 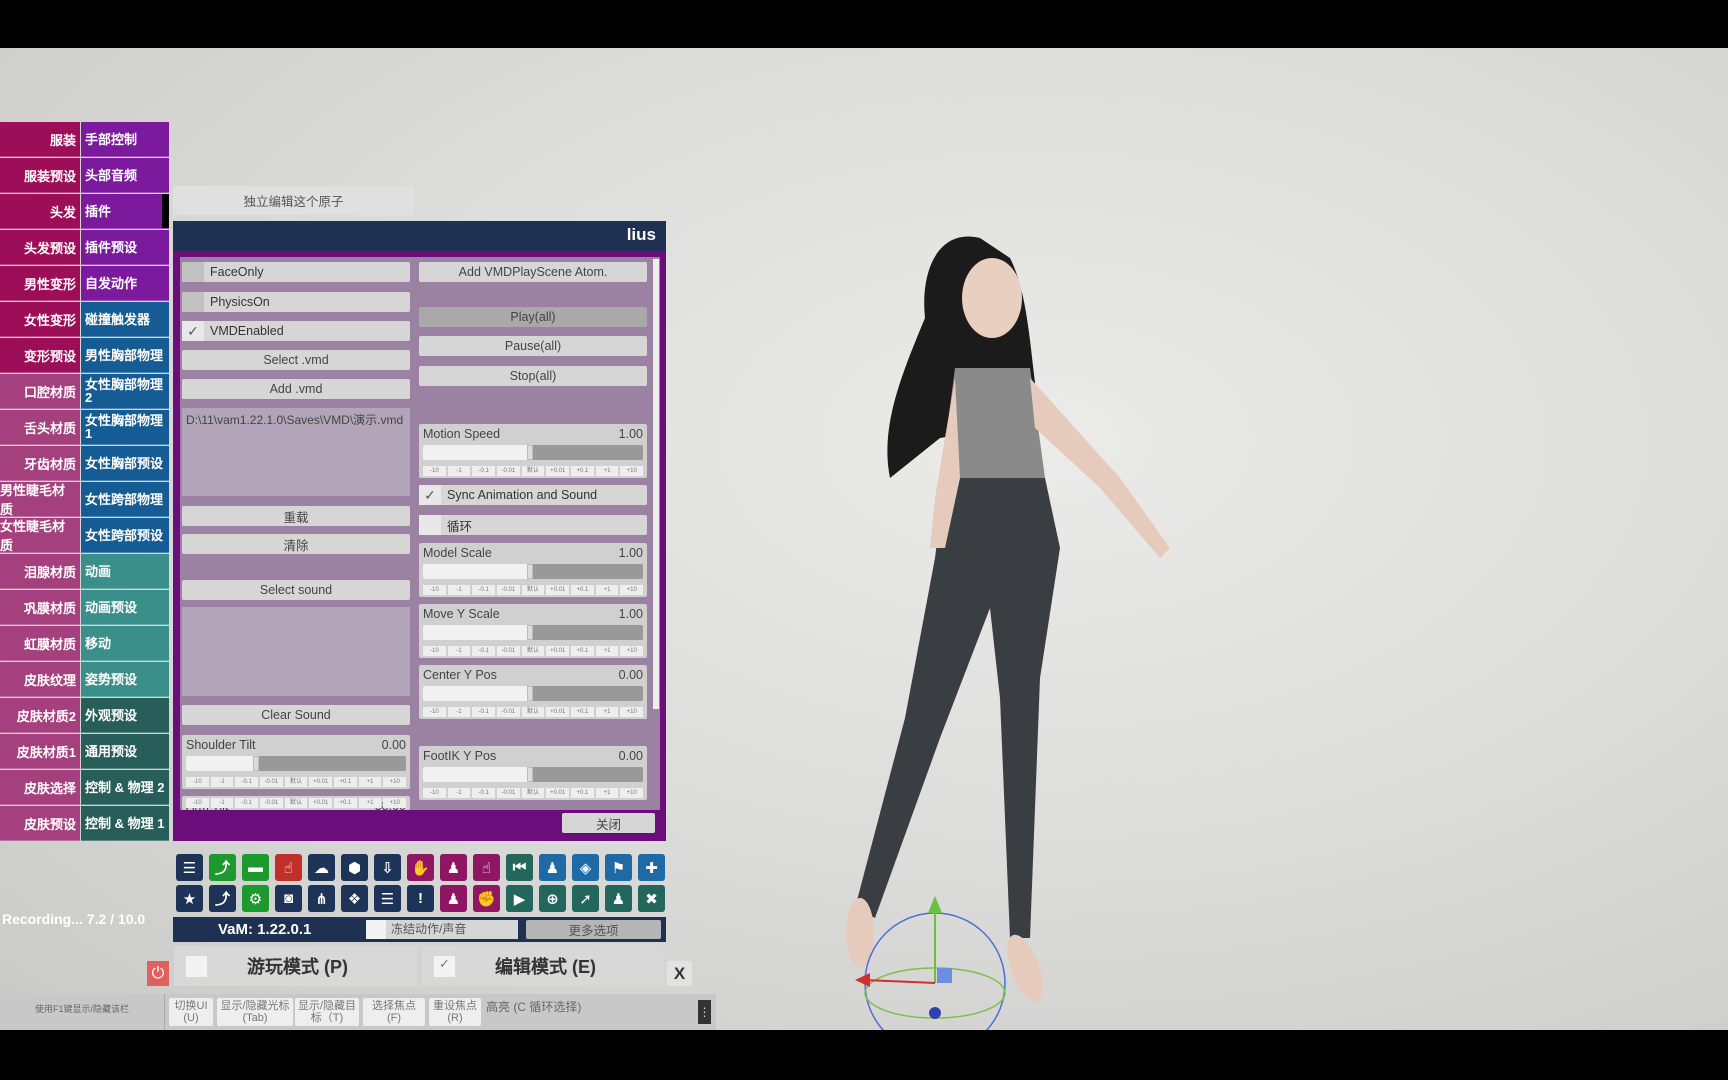 What do you see at coordinates (125, 463) in the screenshot?
I see `sidebar-item: 女性胸部预设` at bounding box center [125, 463].